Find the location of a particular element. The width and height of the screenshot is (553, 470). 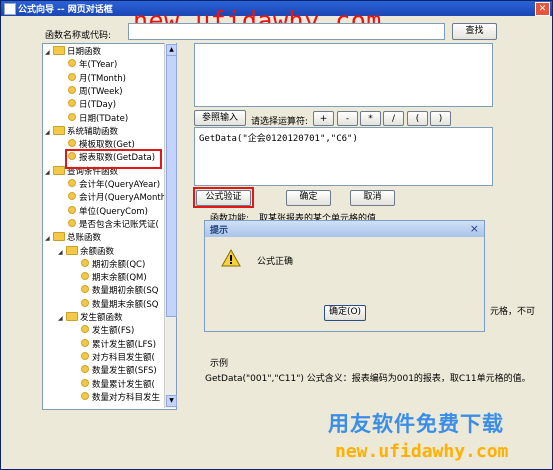

tree-item: 期初余额(QC) is located at coordinates (108, 264).